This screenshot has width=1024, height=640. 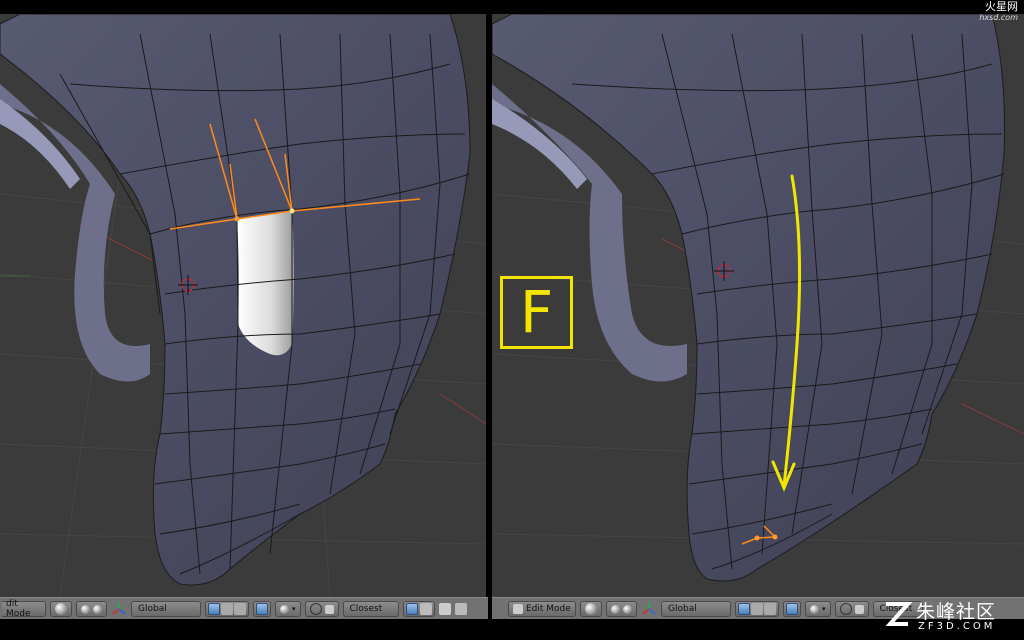 What do you see at coordinates (265, 283) in the screenshot?
I see `selected-face` at bounding box center [265, 283].